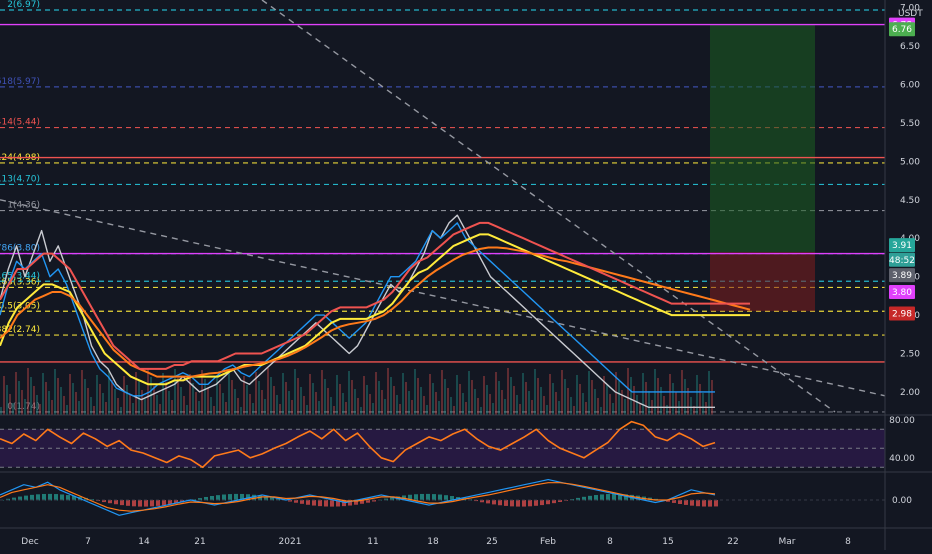  What do you see at coordinates (910, 86) in the screenshot?
I see `y-tick-label: 6.00` at bounding box center [910, 86].